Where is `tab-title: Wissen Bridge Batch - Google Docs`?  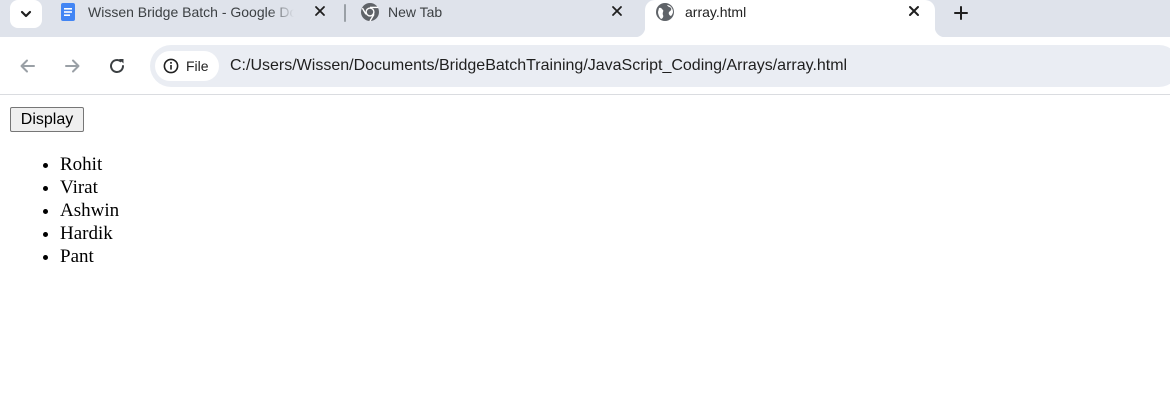 tab-title: Wissen Bridge Batch - Google Docs is located at coordinates (191, 12).